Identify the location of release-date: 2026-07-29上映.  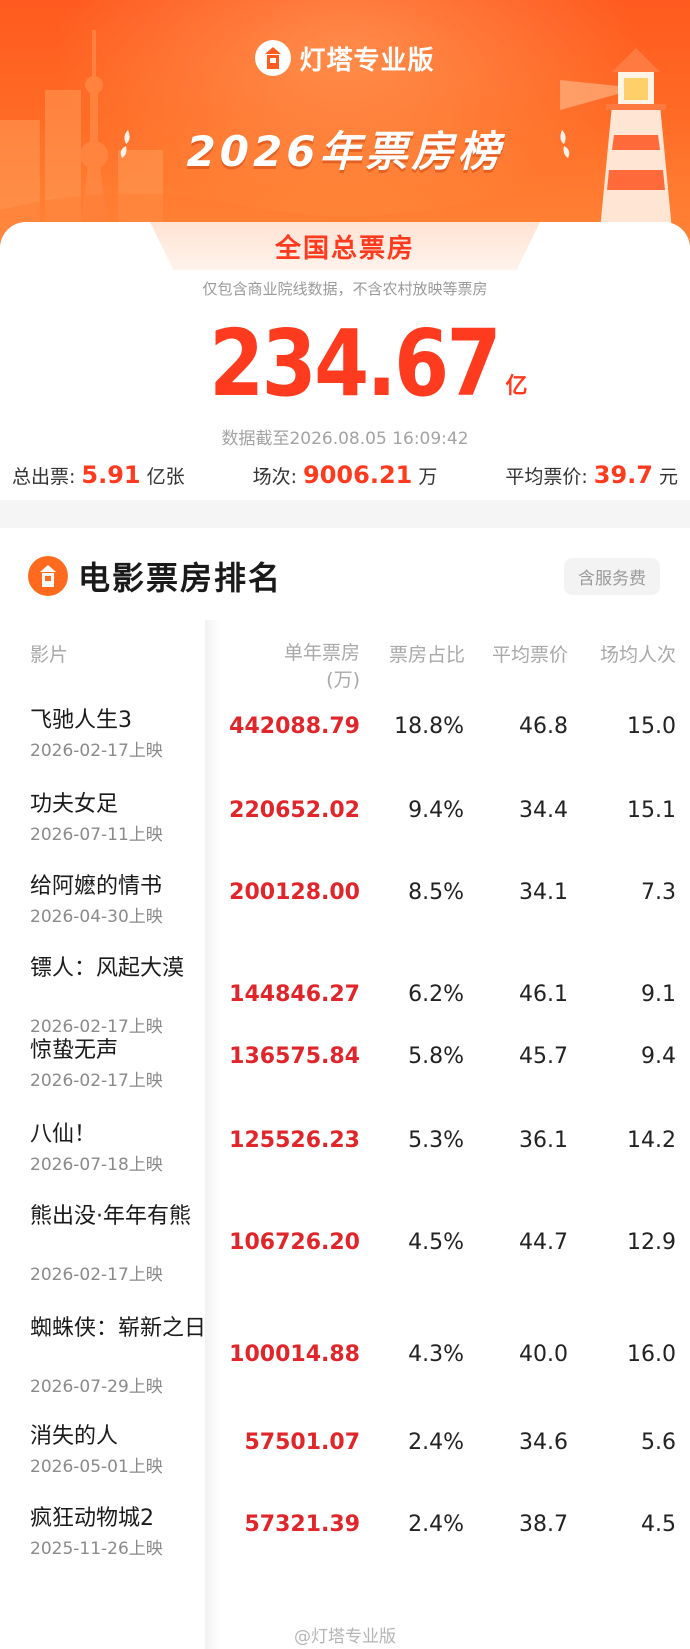
(96, 1387).